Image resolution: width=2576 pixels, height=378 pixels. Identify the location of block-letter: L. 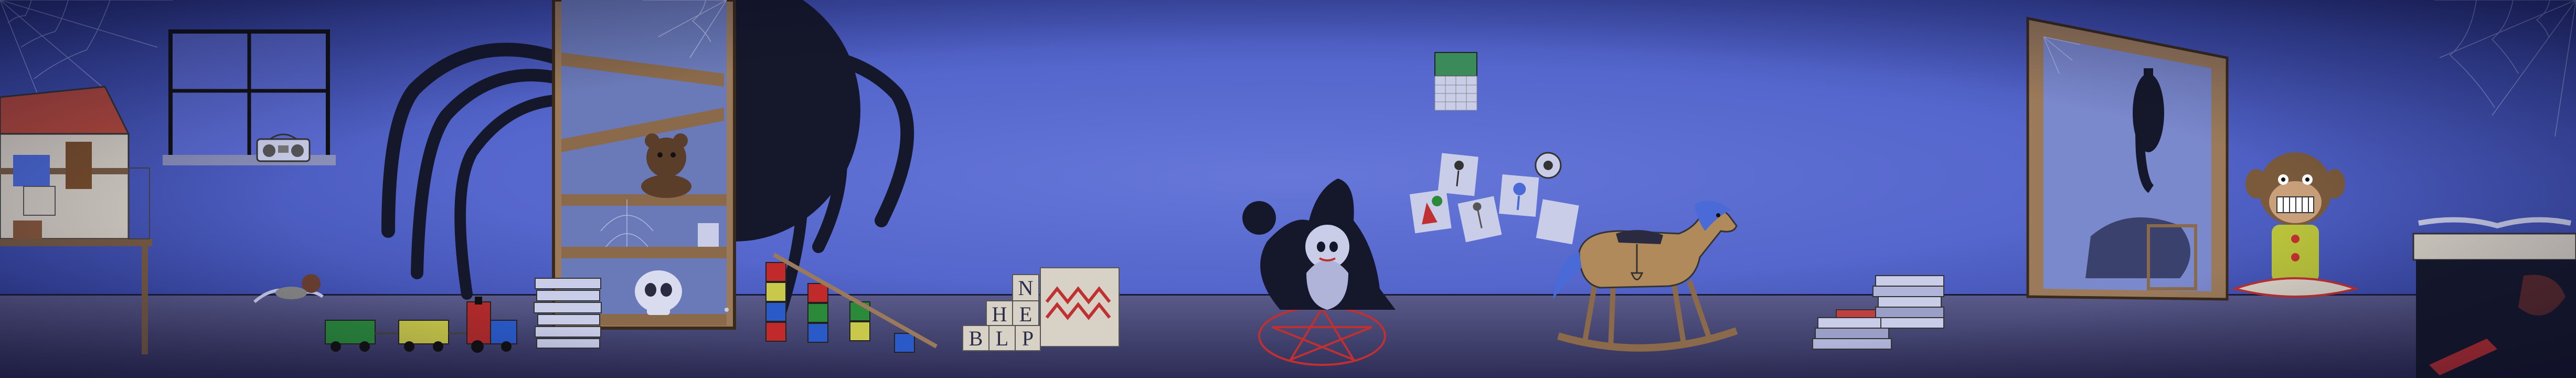
(1002, 338).